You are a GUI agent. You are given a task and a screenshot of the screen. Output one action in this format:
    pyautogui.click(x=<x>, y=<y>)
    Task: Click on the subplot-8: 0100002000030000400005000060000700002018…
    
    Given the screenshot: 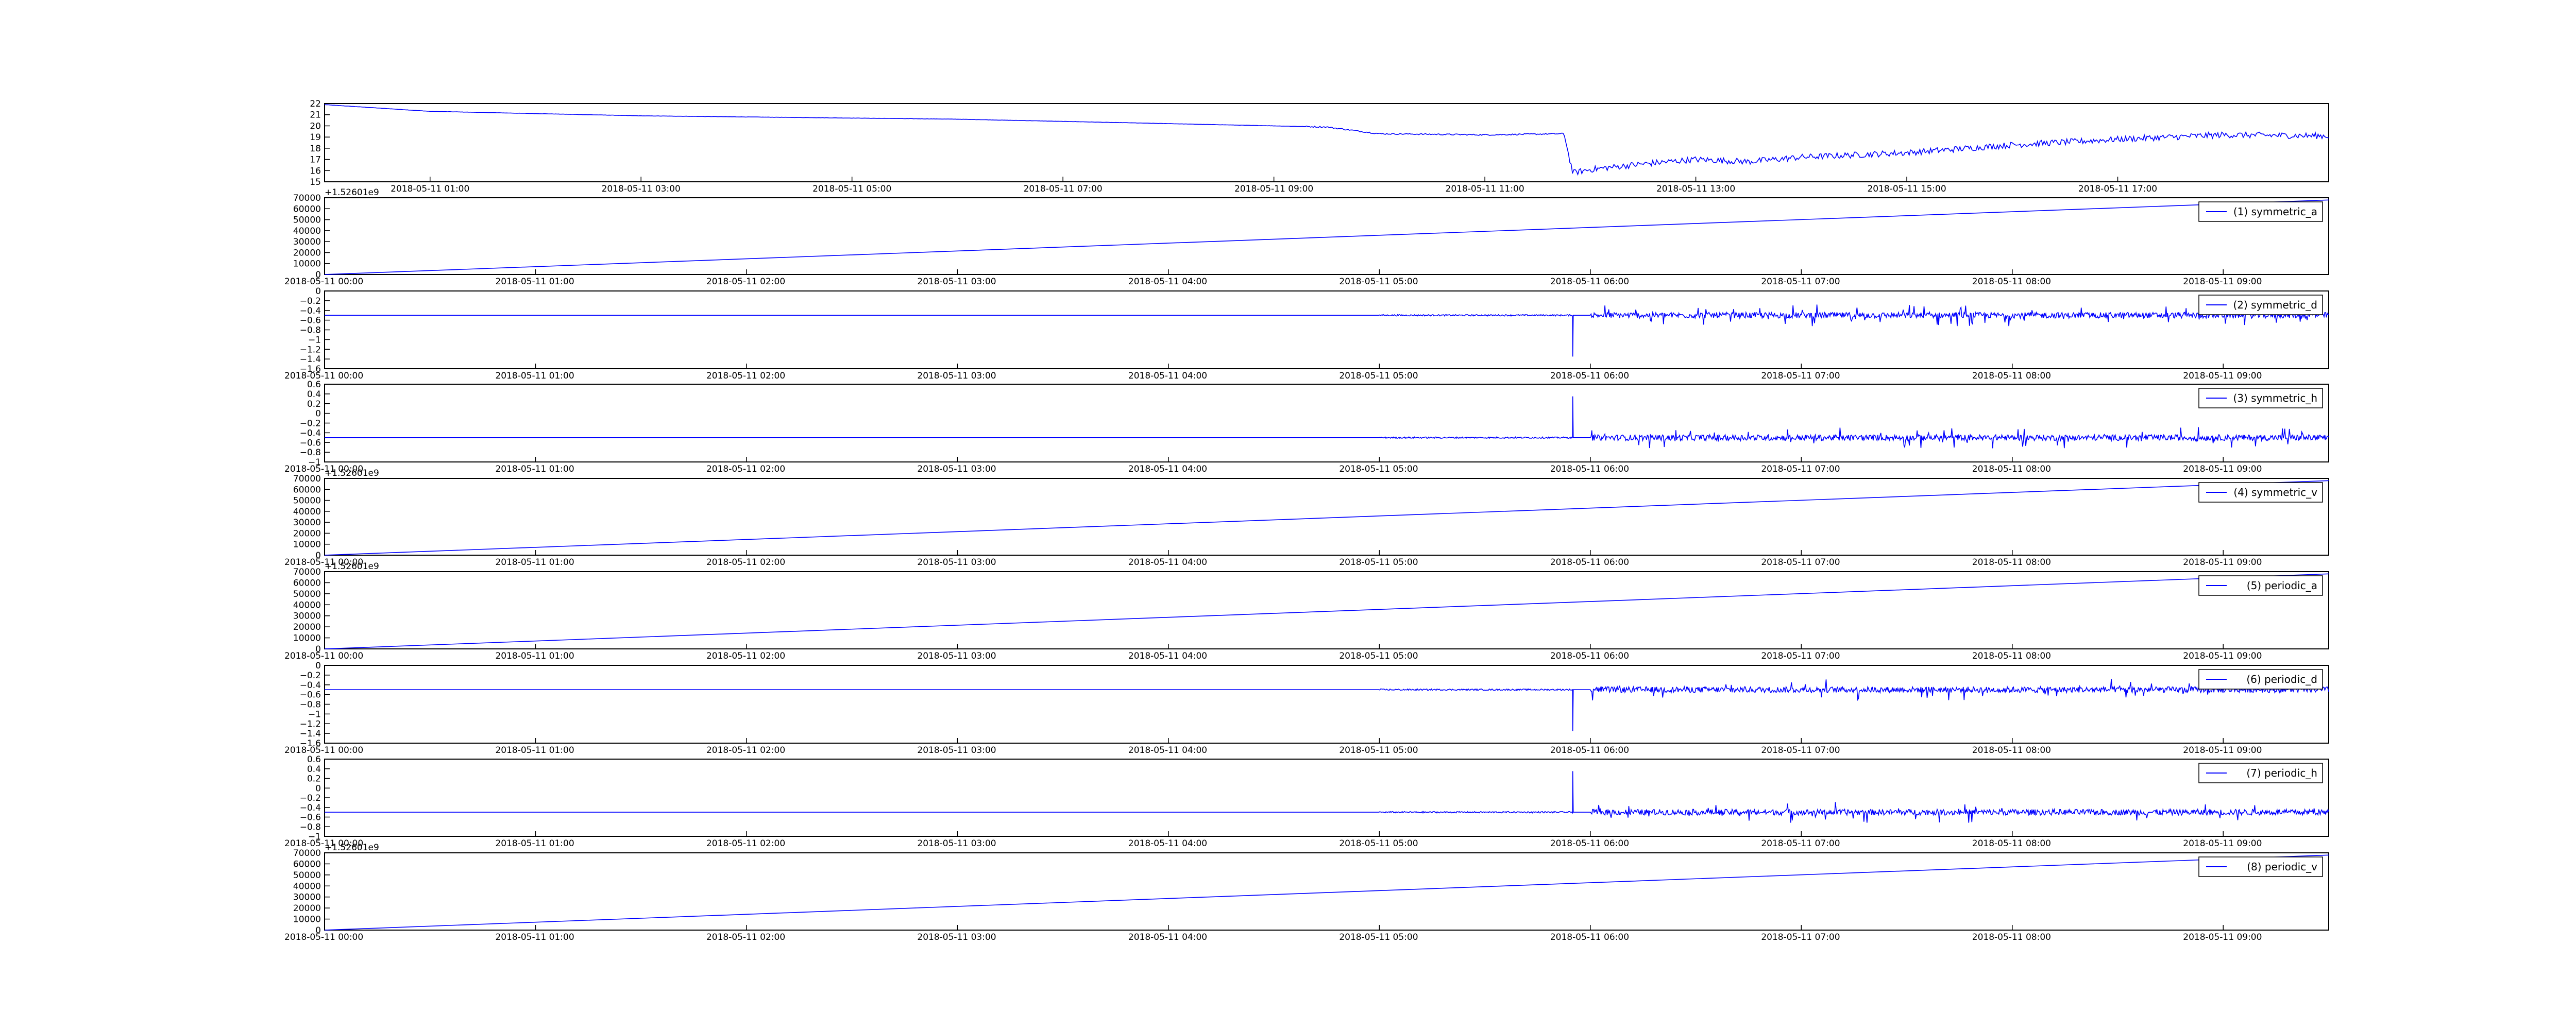 What is the action you would take?
    pyautogui.click(x=1306, y=892)
    